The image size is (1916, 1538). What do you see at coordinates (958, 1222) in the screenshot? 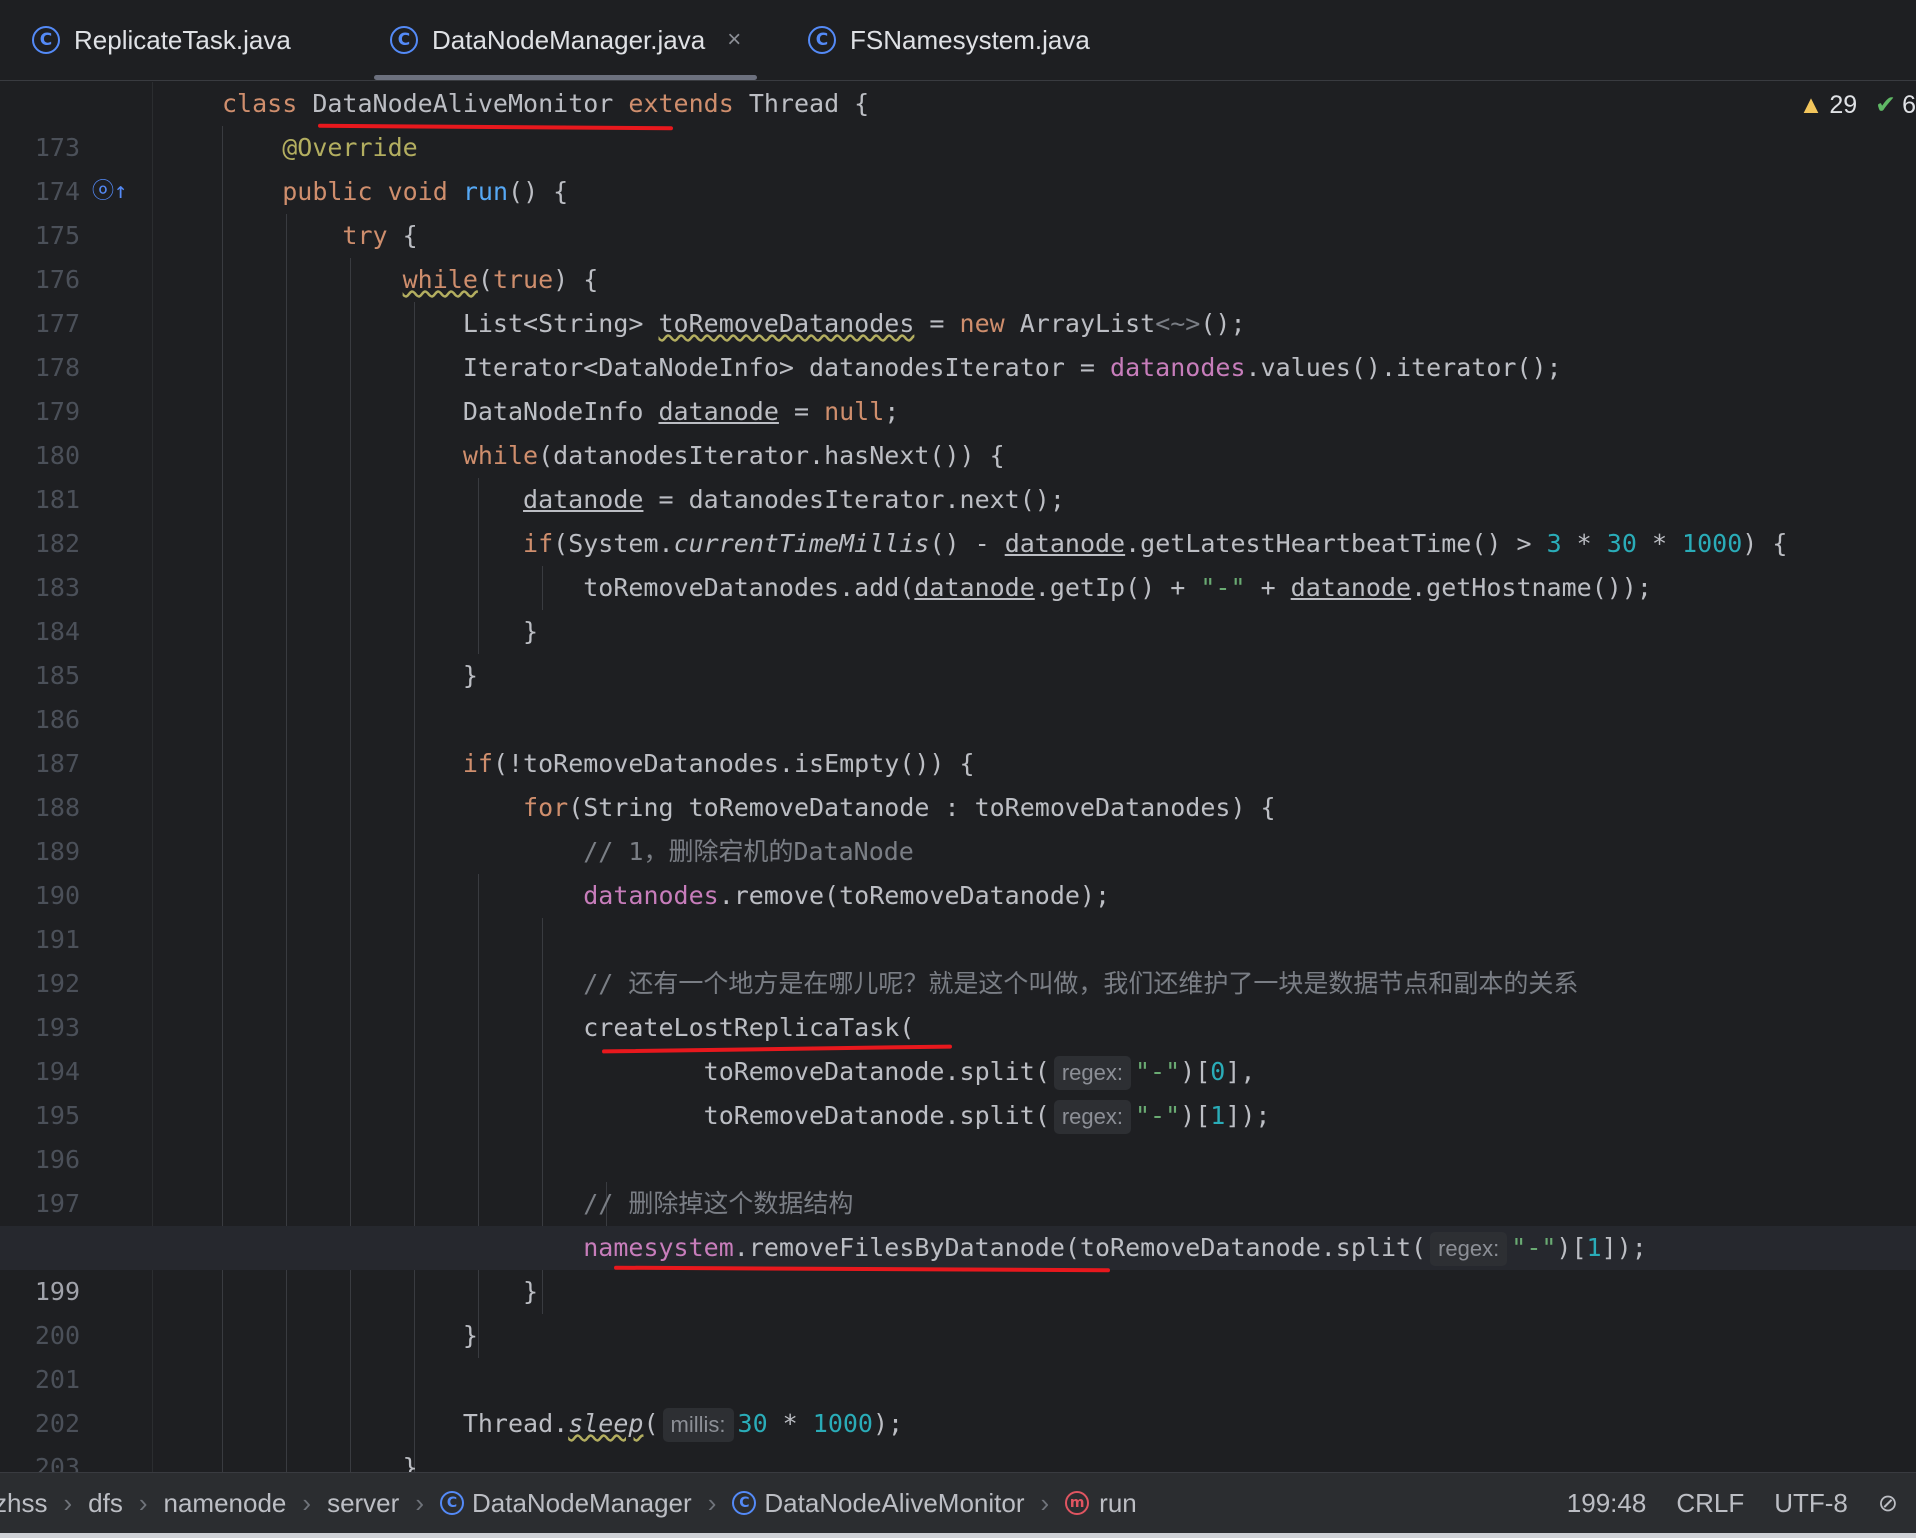
I see `code-line: 198 // 删除掉这个数据结构` at bounding box center [958, 1222].